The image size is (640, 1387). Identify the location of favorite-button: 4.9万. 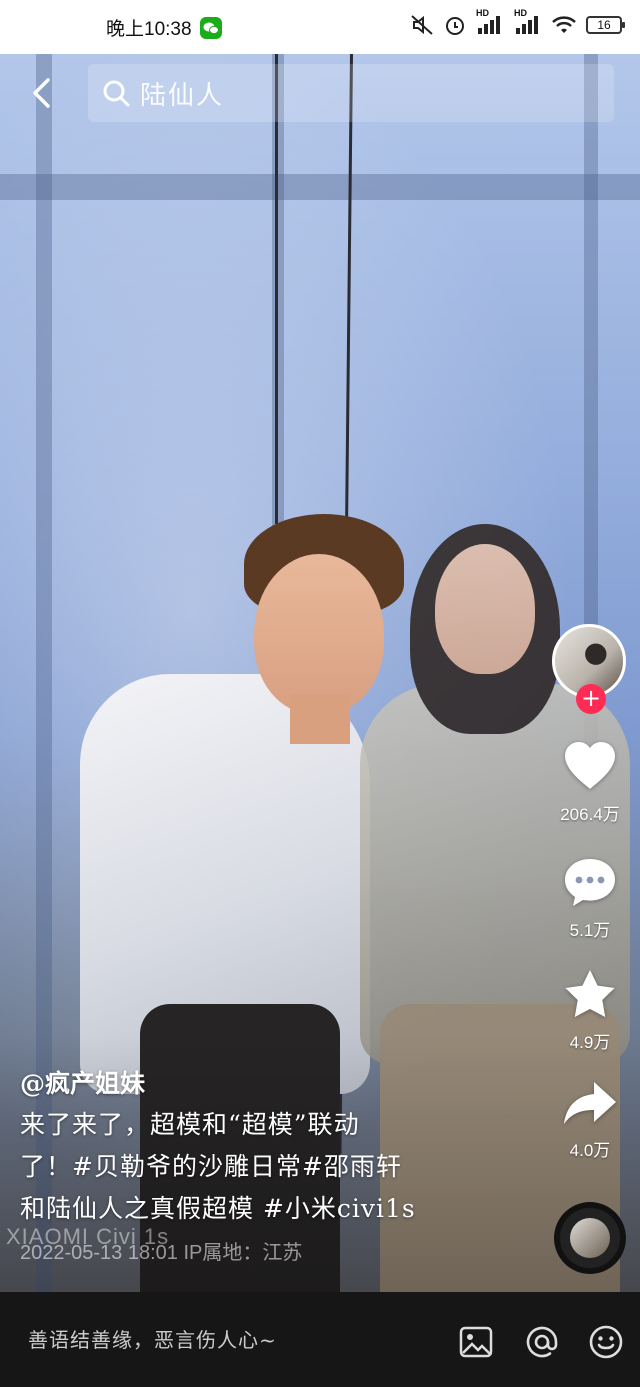
(589, 1010).